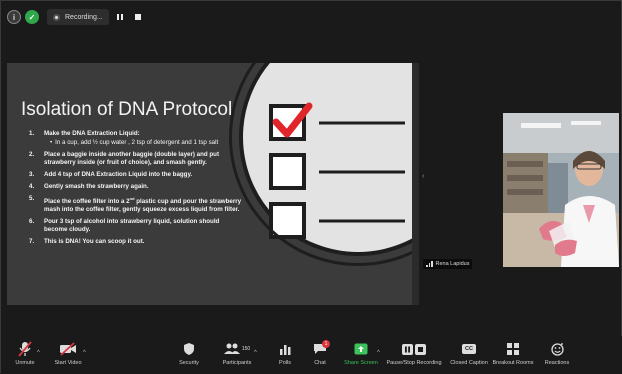  What do you see at coordinates (423, 176) in the screenshot?
I see `panel-toggle-icon: ‹` at bounding box center [423, 176].